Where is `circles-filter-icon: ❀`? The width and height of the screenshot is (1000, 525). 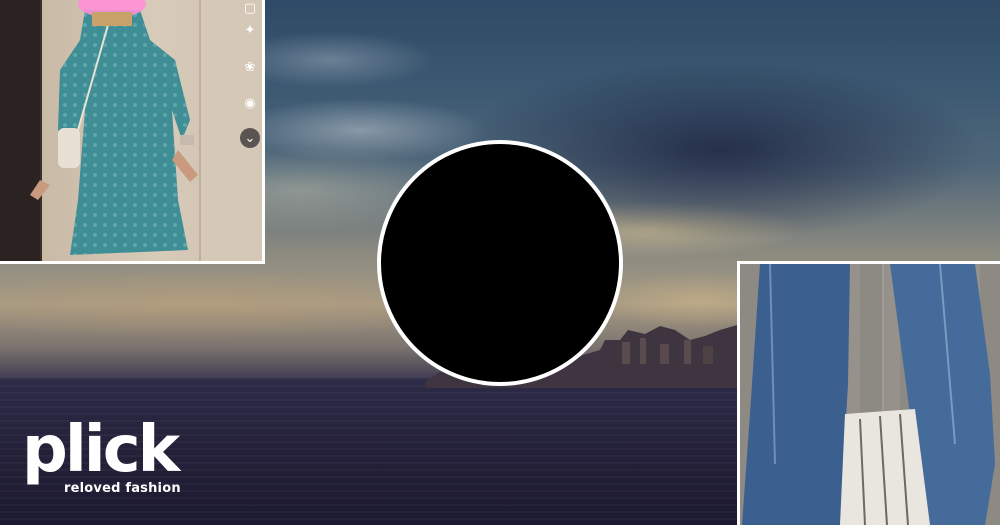 circles-filter-icon: ❀ is located at coordinates (250, 67).